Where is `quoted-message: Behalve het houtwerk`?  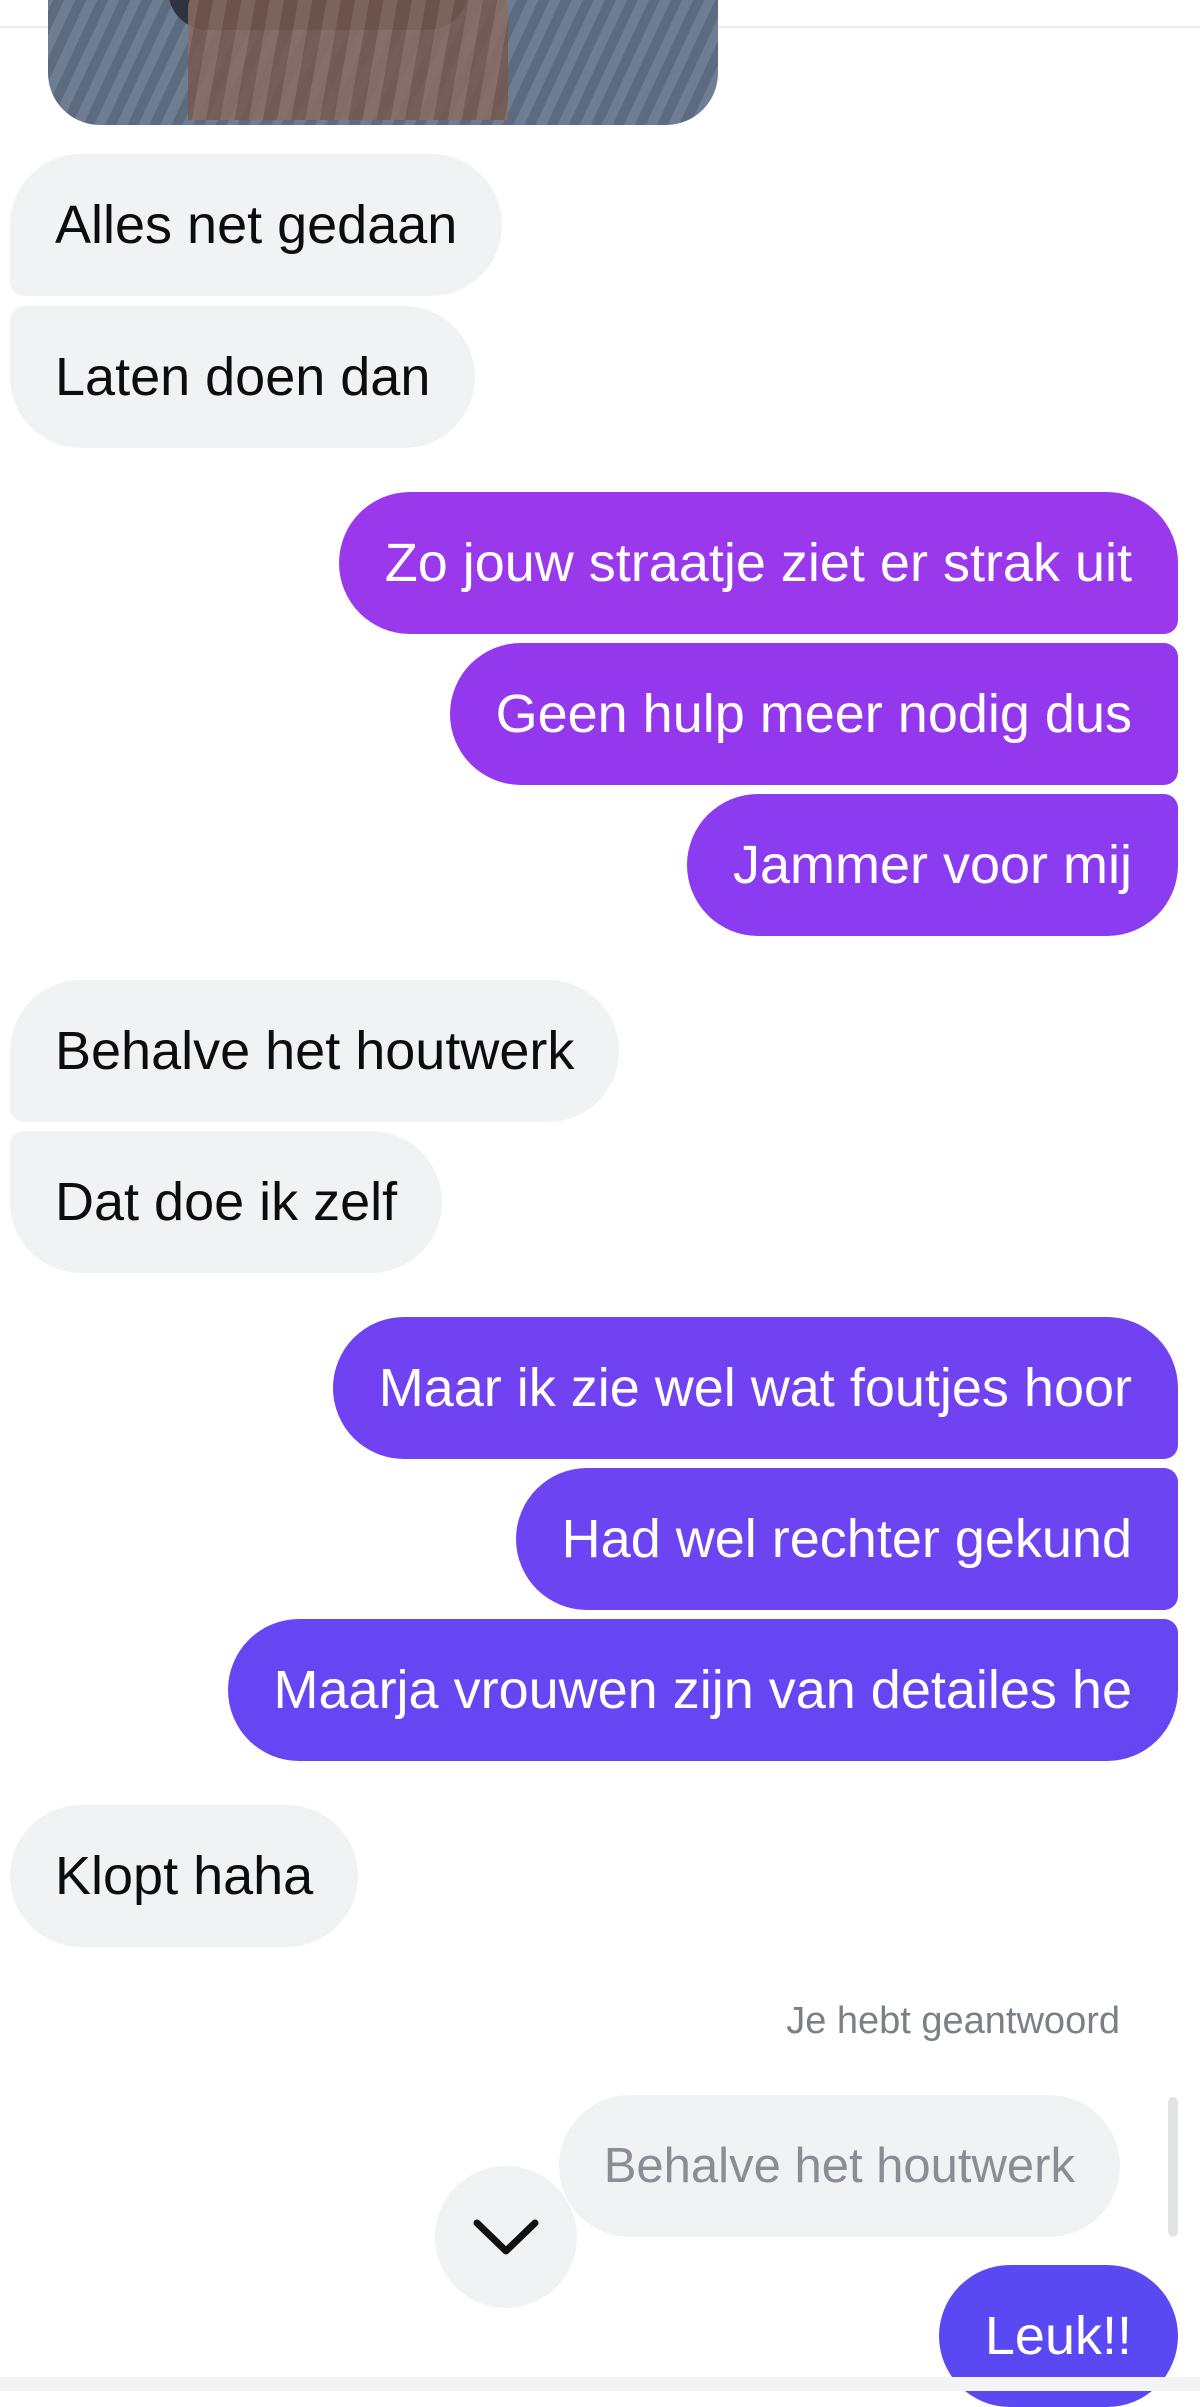 quoted-message: Behalve het houtwerk is located at coordinates (839, 2166).